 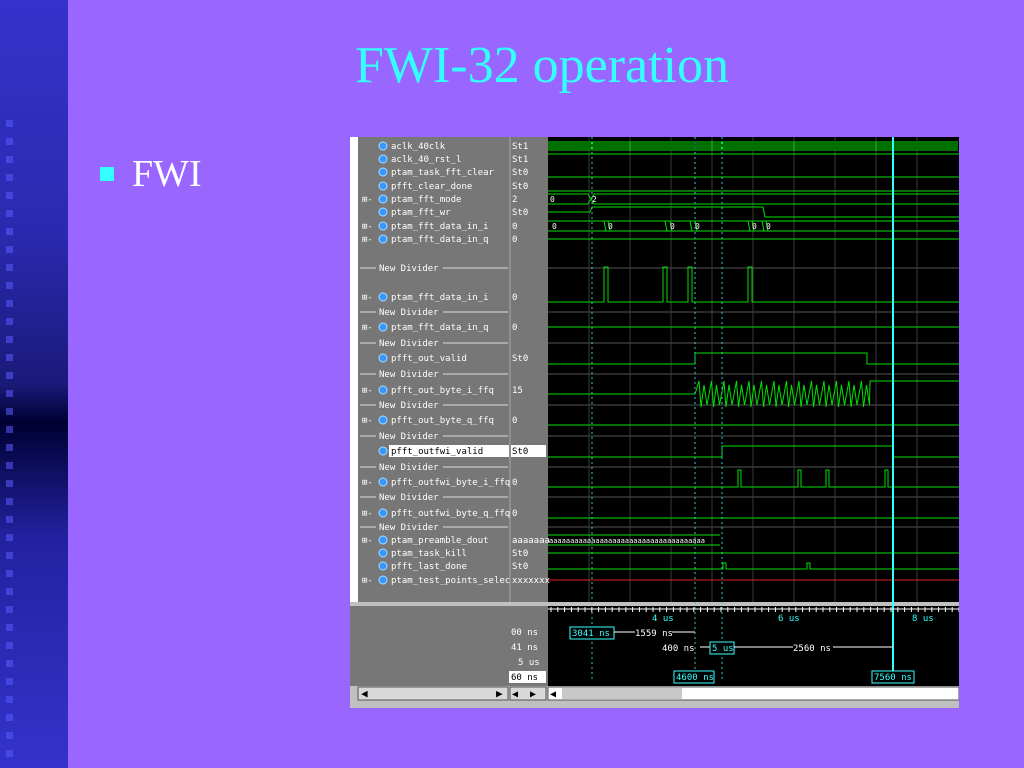 What do you see at coordinates (418, 147) in the screenshot?
I see `signal-name: aclk_40clk` at bounding box center [418, 147].